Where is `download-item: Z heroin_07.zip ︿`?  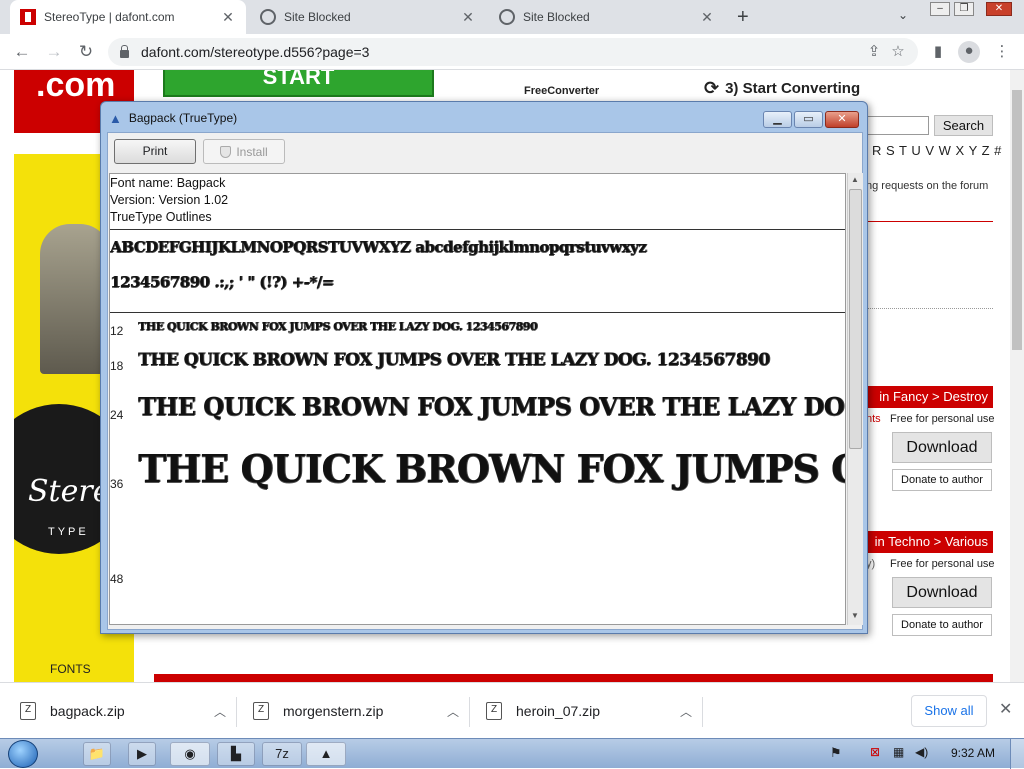 download-item: Z heroin_07.zip ︿ is located at coordinates (589, 711).